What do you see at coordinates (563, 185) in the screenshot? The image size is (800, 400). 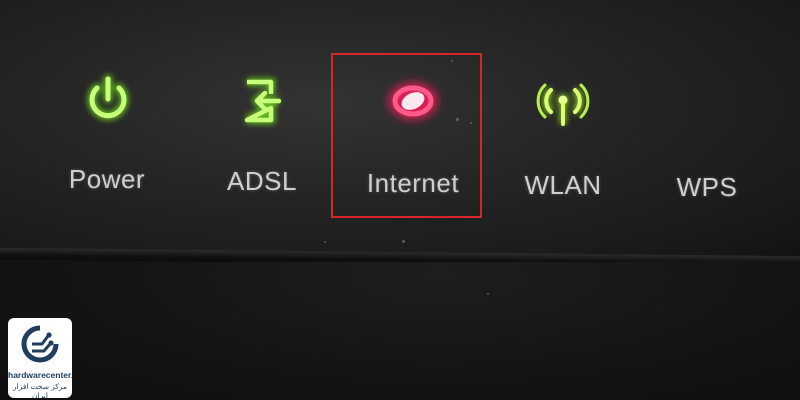 I see `indicator-label-wlan: WLAN` at bounding box center [563, 185].